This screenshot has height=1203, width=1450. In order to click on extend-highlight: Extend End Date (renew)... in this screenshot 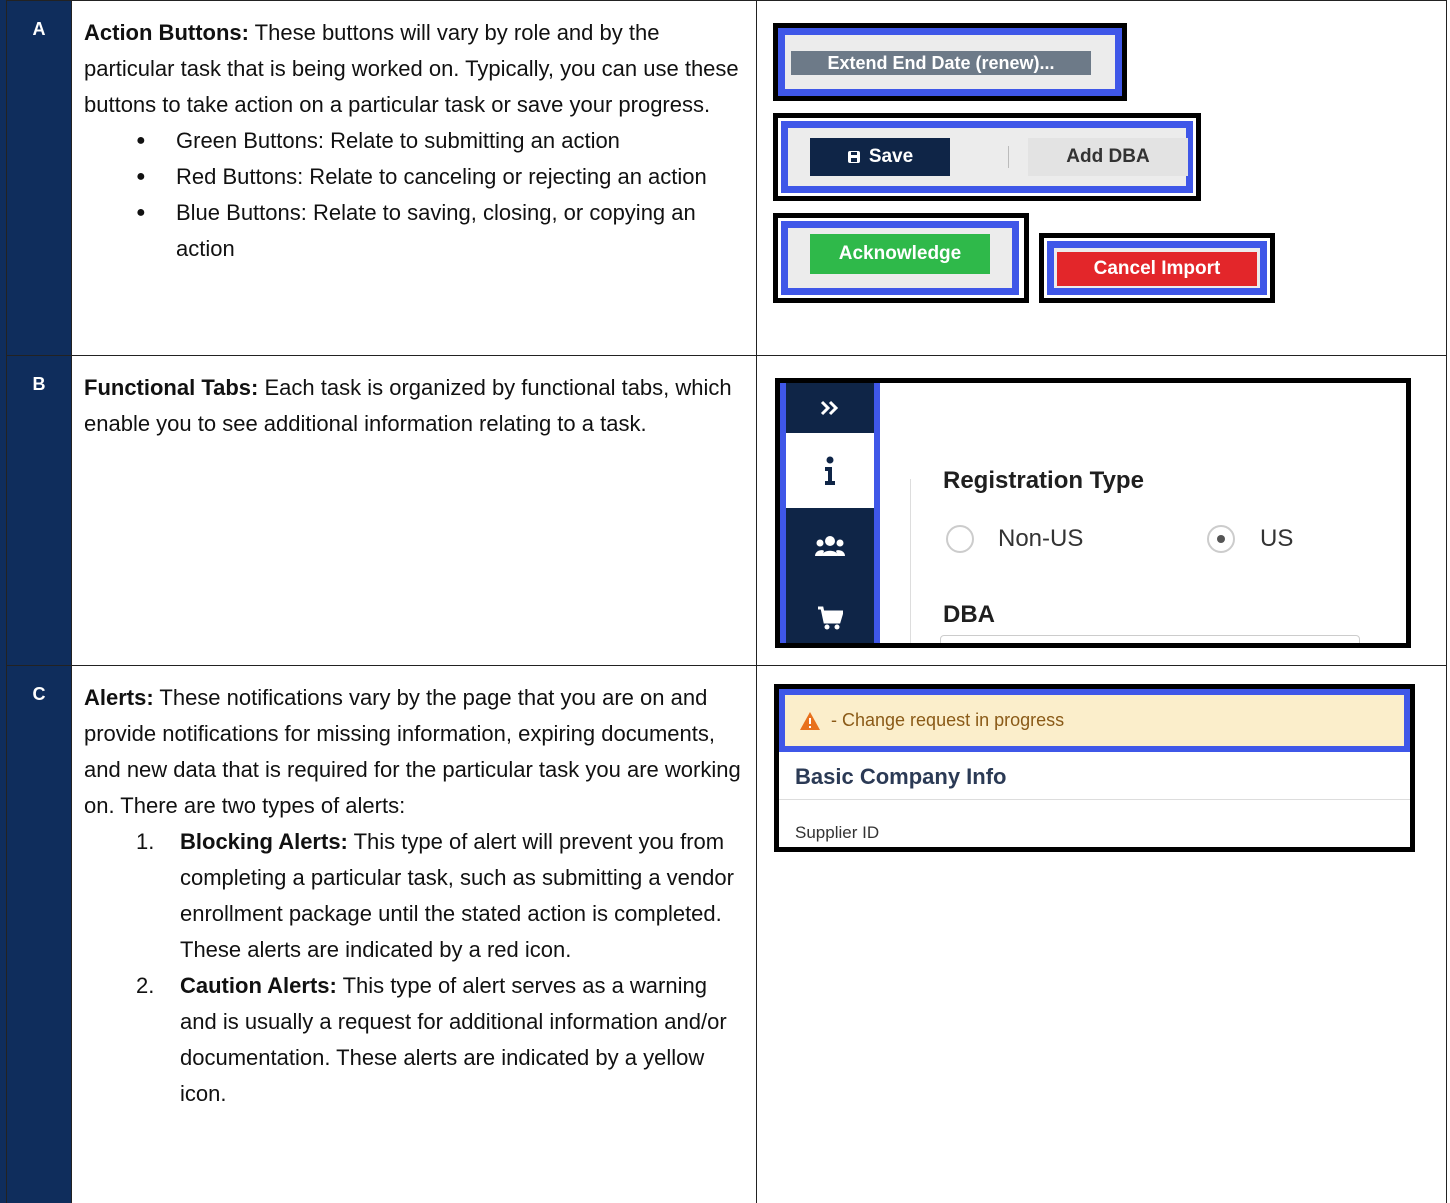, I will do `click(950, 62)`.